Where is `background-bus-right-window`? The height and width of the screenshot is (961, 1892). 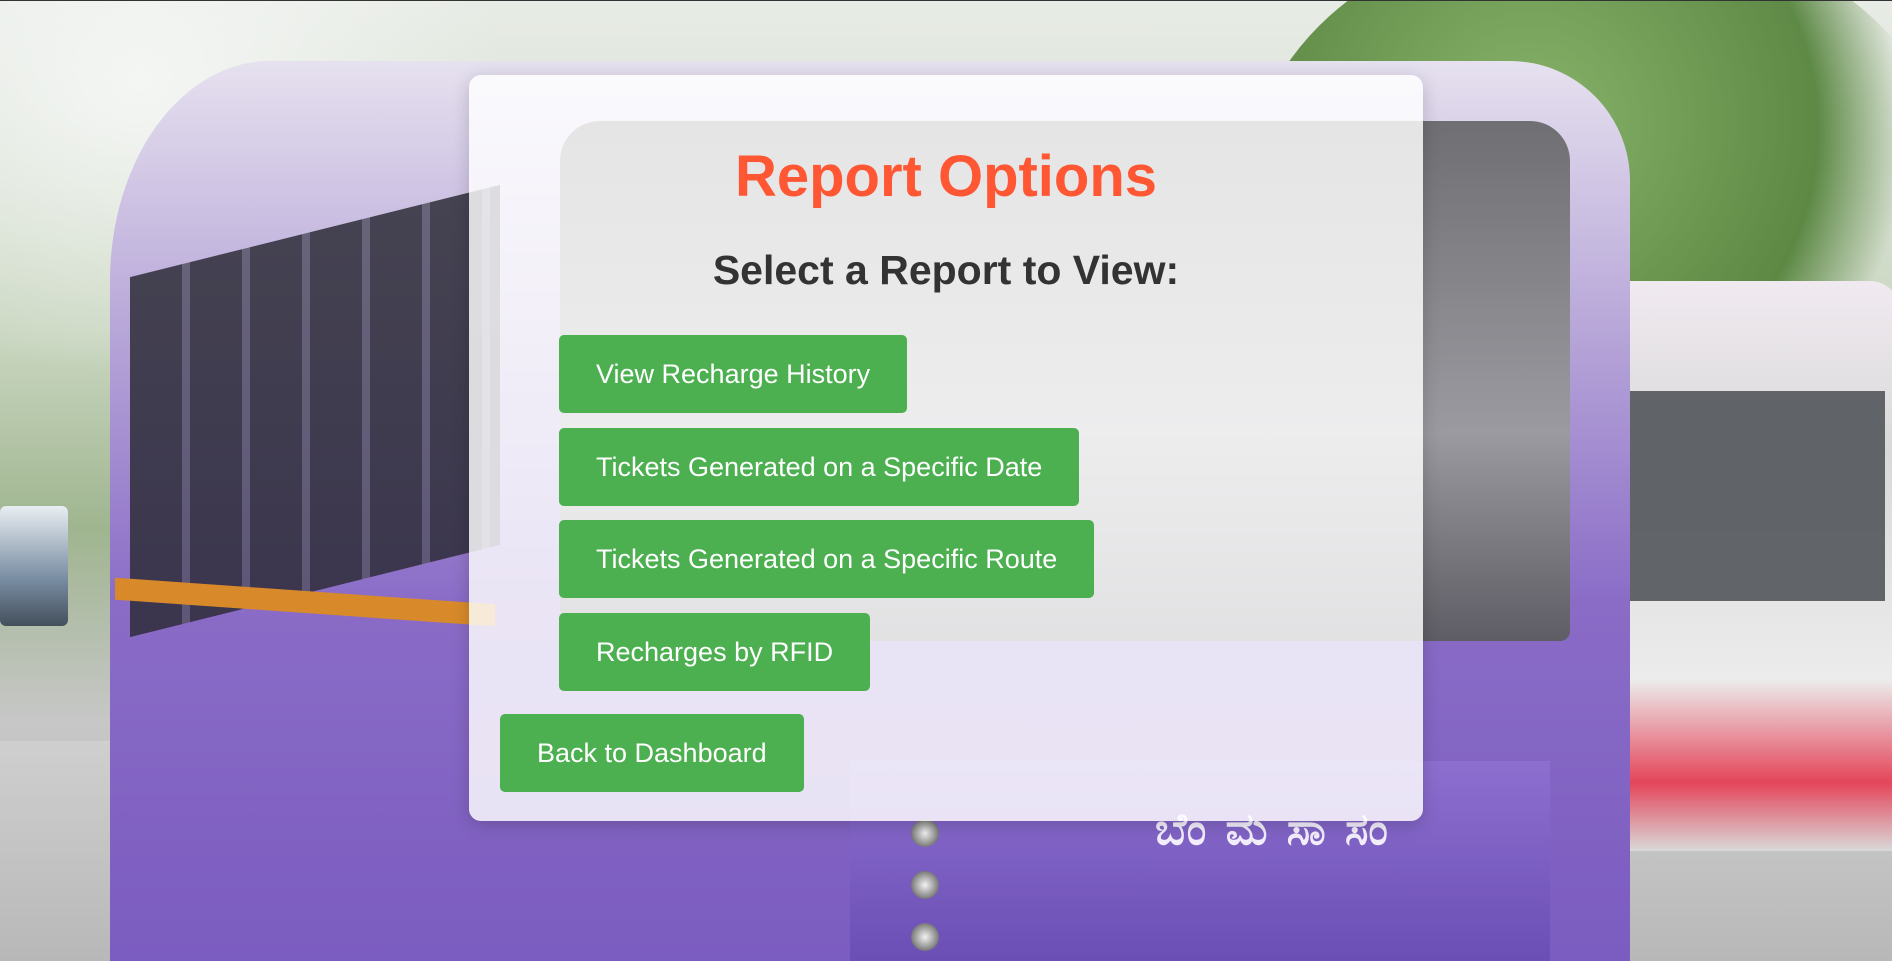
background-bus-right-window is located at coordinates (1745, 496).